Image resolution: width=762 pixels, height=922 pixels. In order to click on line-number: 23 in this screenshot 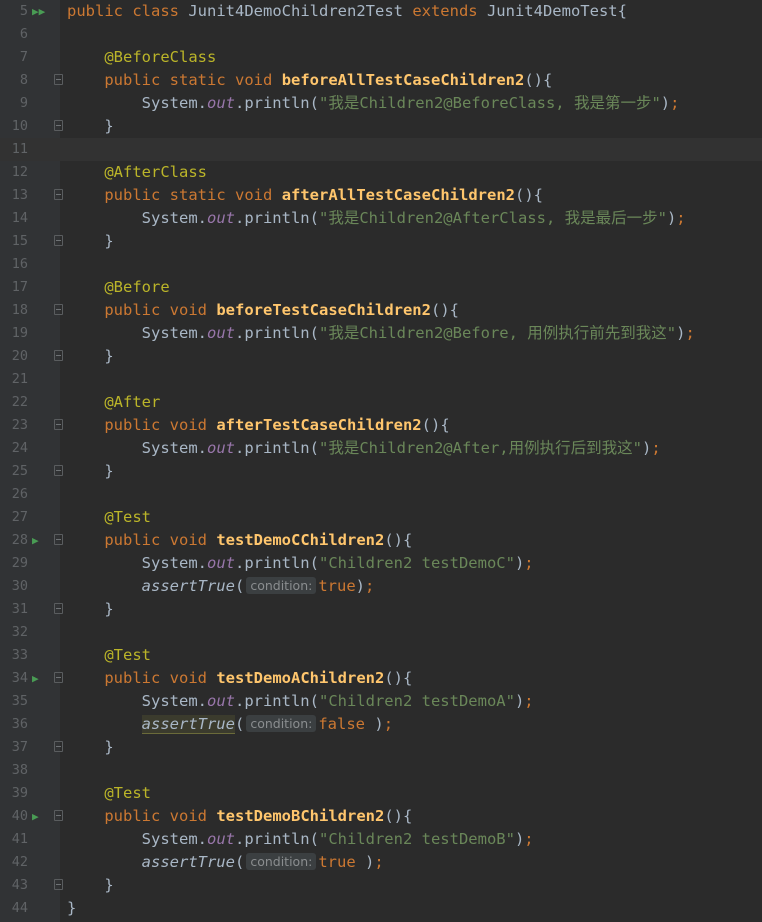, I will do `click(19, 425)`.